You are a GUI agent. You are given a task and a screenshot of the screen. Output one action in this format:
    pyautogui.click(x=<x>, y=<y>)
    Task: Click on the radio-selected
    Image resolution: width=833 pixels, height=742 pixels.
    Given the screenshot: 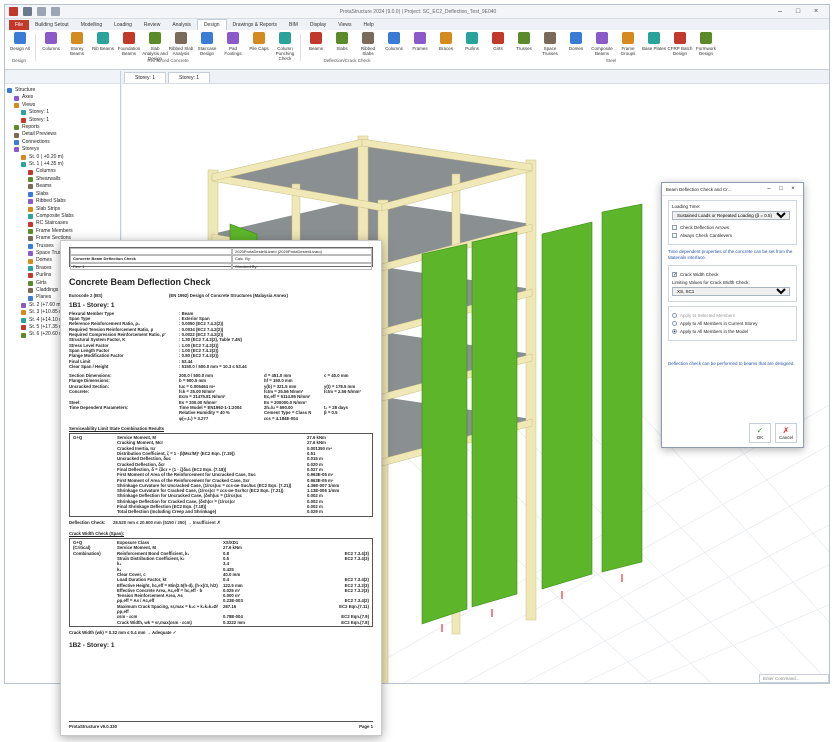 What is the action you would take?
    pyautogui.click(x=674, y=331)
    